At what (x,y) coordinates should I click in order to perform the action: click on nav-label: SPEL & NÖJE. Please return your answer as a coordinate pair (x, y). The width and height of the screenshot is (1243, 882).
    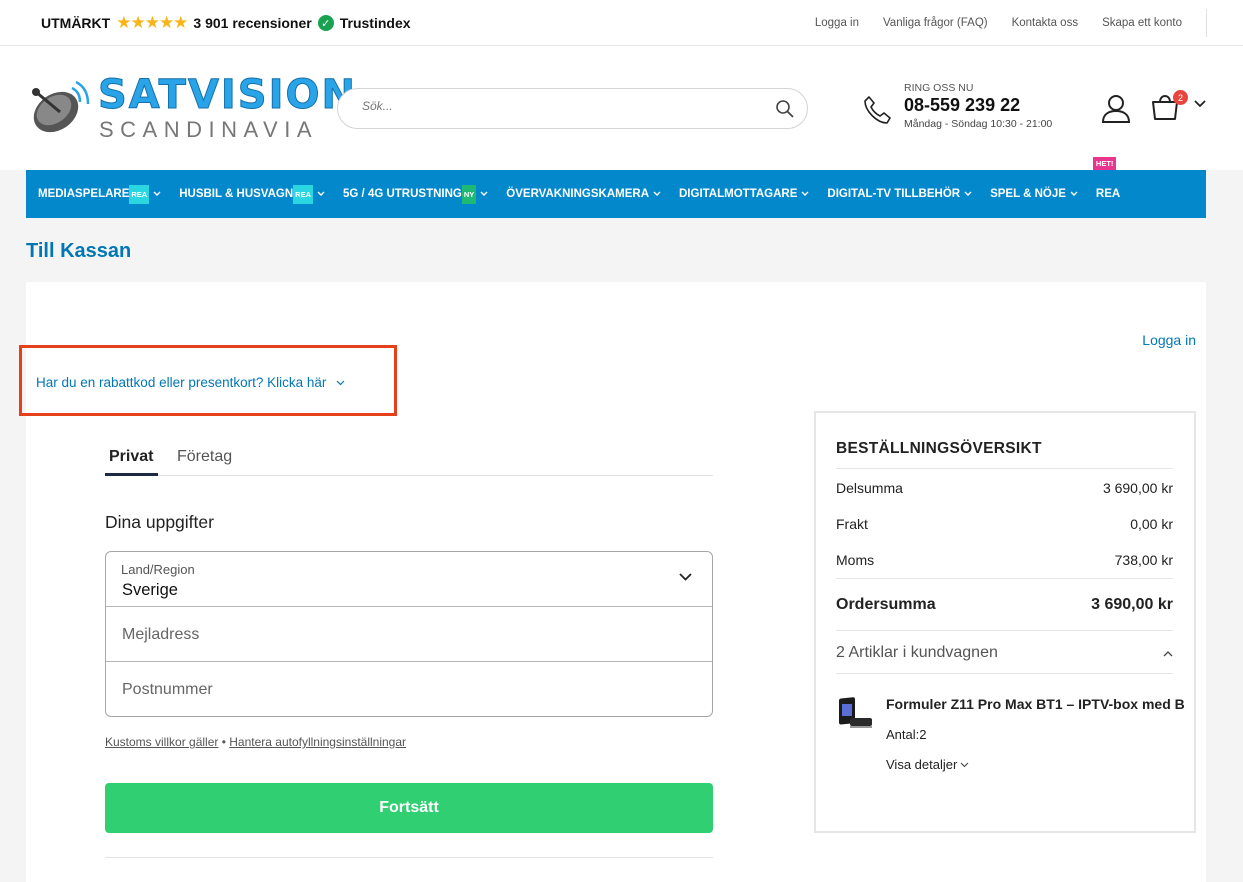
    Looking at the image, I should click on (1028, 194).